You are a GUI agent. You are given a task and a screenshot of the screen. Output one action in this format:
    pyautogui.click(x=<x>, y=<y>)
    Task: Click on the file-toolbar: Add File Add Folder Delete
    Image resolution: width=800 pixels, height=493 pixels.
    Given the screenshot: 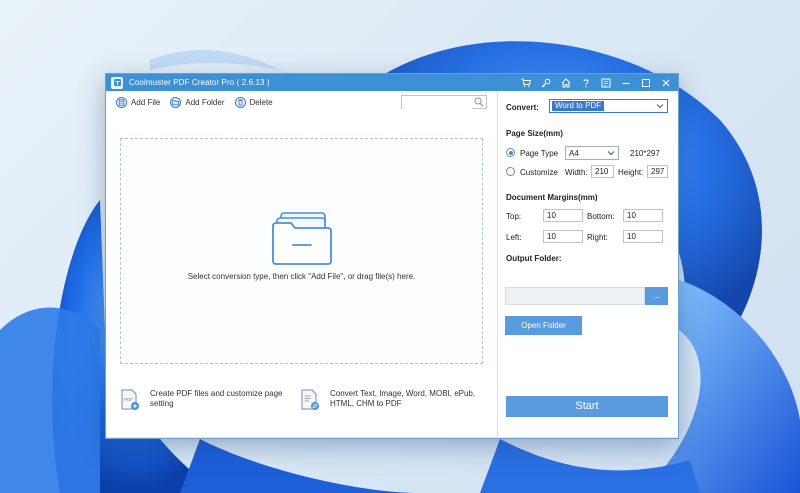 What is the action you would take?
    pyautogui.click(x=301, y=102)
    